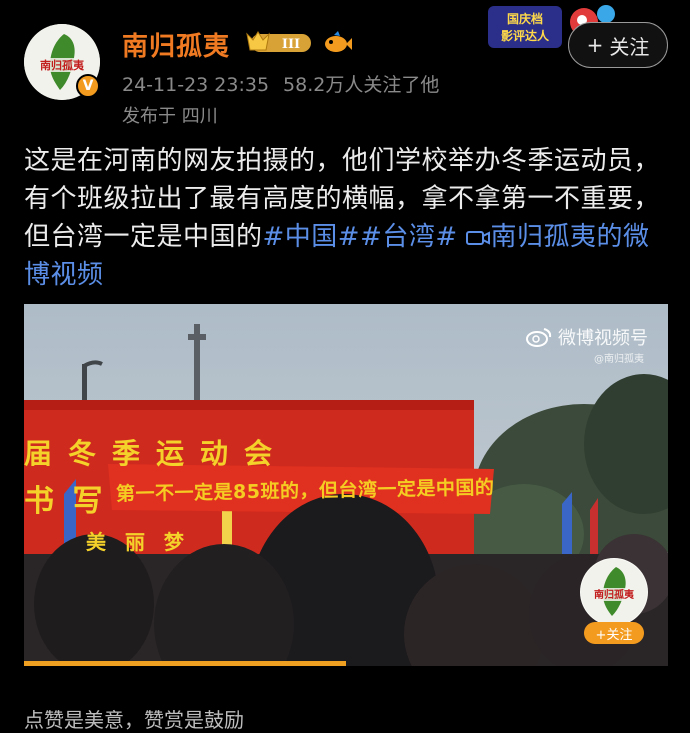 Image resolution: width=690 pixels, height=733 pixels. I want to click on level-badge: III, so click(280, 43).